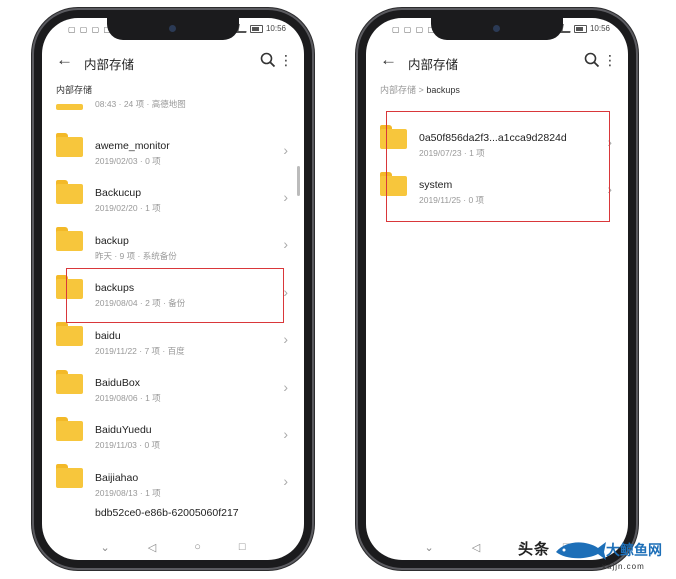 The width and height of the screenshot is (676, 579). I want to click on watermark: 头条 大鲸鱼网 xajjn.com, so click(597, 557).